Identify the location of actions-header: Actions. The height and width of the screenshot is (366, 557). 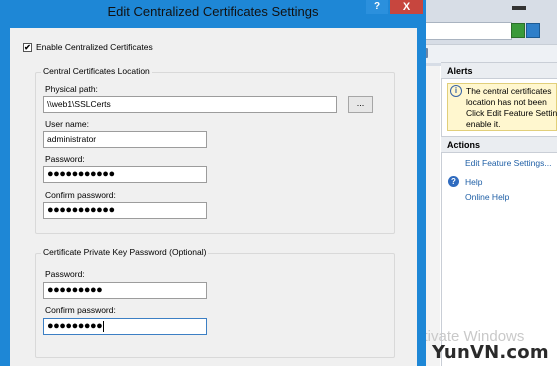
(499, 144).